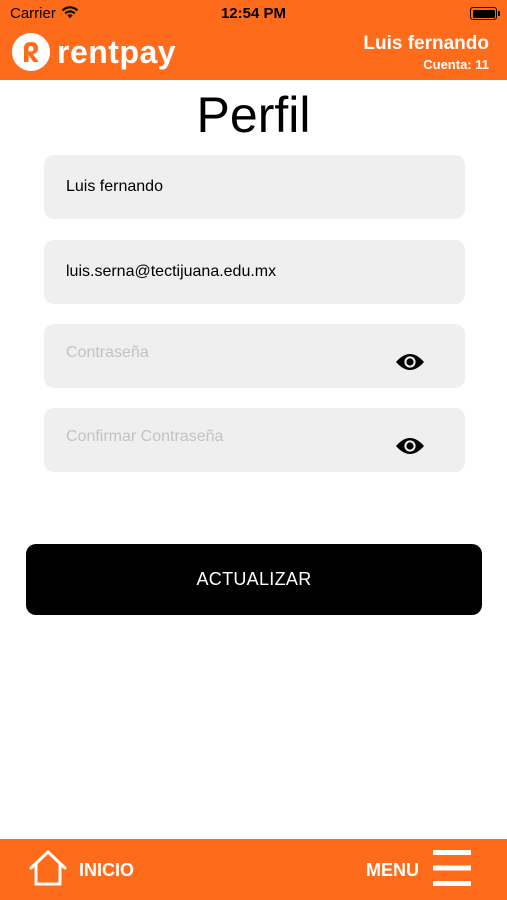 The width and height of the screenshot is (507, 900). I want to click on confirm-password-field, so click(254, 440).